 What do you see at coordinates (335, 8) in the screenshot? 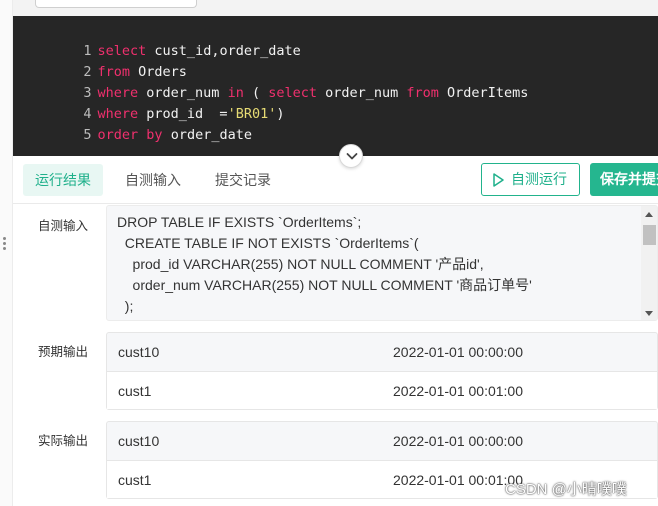
I see `top-toolbar` at bounding box center [335, 8].